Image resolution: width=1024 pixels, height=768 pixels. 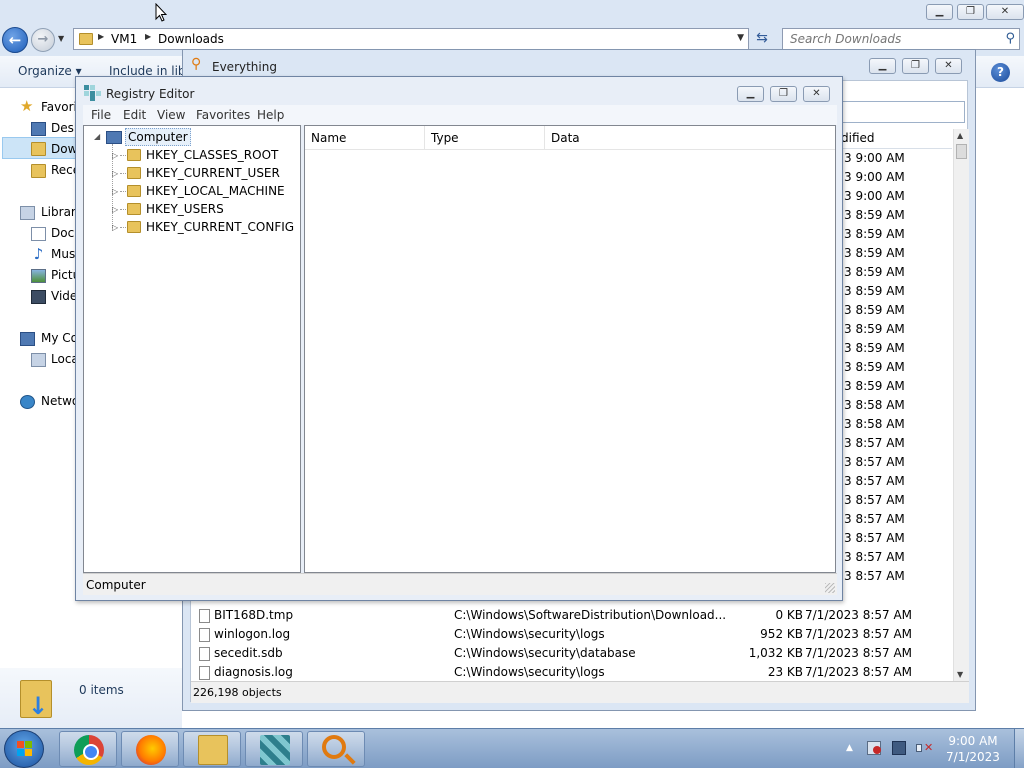 I want to click on scroll-down-icon: ▼, so click(x=960, y=674).